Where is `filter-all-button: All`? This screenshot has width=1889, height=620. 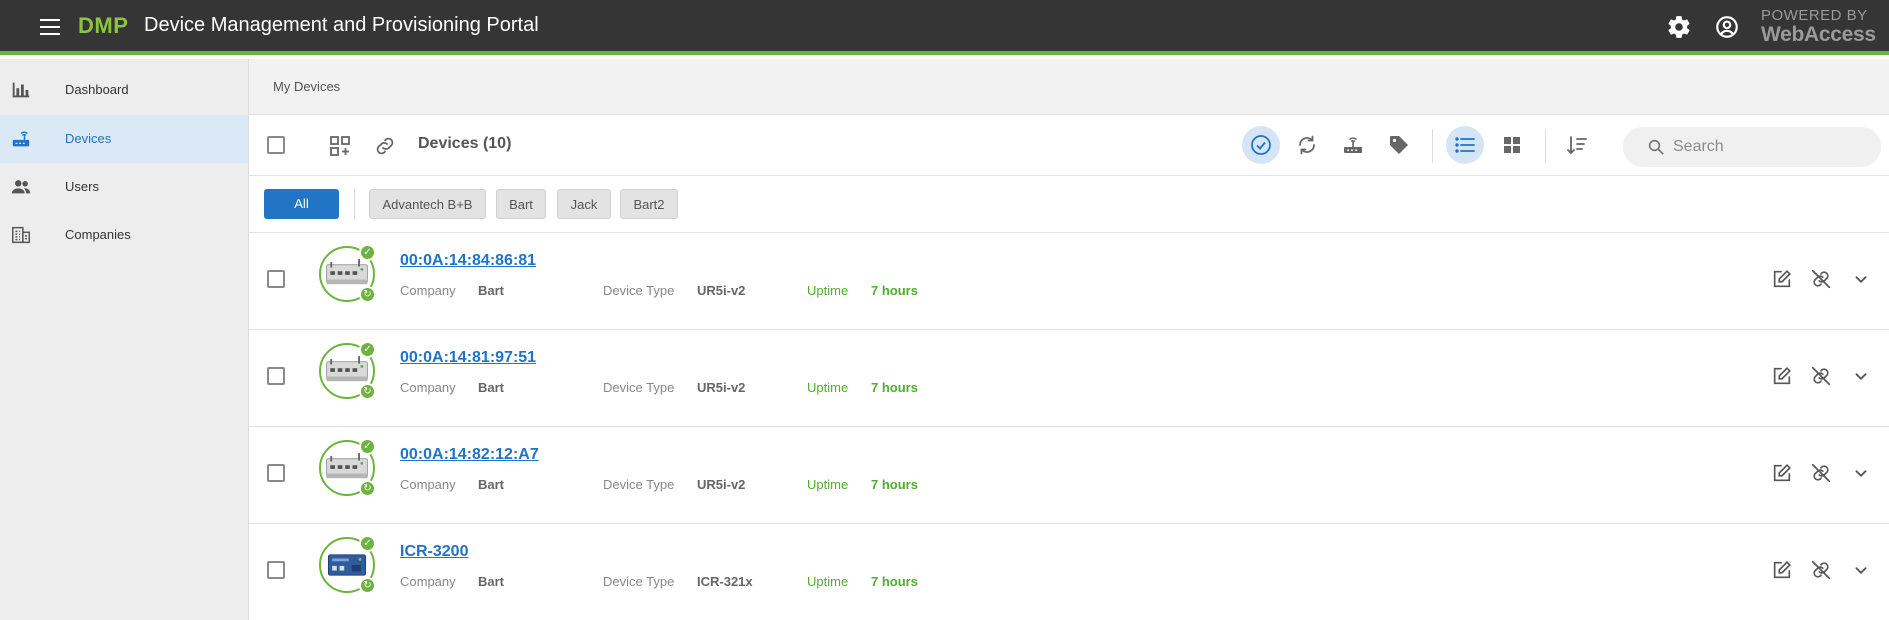
filter-all-button: All is located at coordinates (301, 204).